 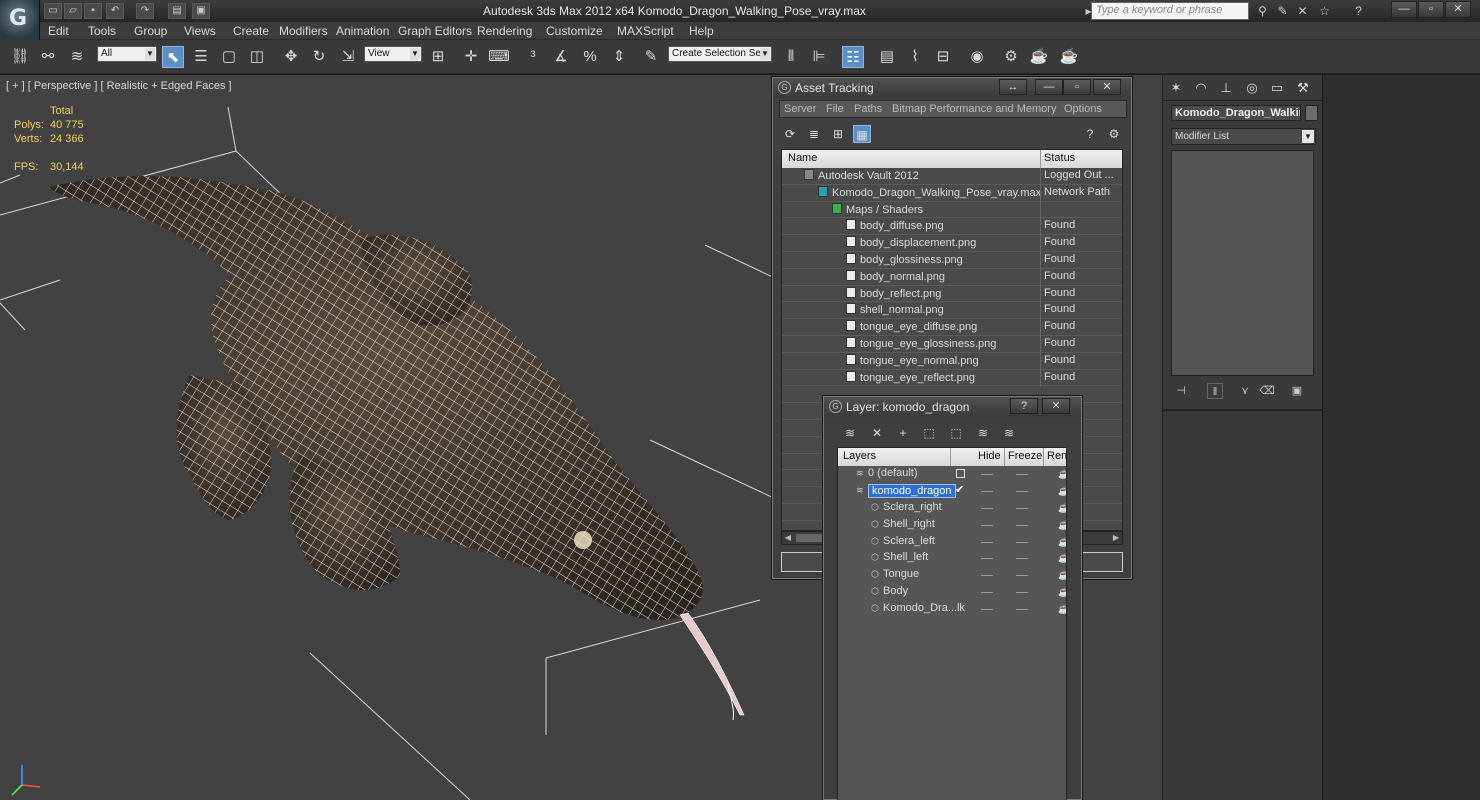 I want to click on asset-row: shell_normal.png Found, so click(x=952, y=311).